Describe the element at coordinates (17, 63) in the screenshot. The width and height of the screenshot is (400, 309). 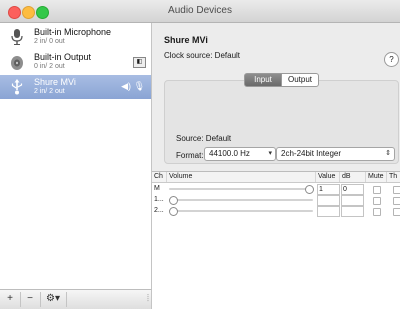
I see `speaker-icon` at that location.